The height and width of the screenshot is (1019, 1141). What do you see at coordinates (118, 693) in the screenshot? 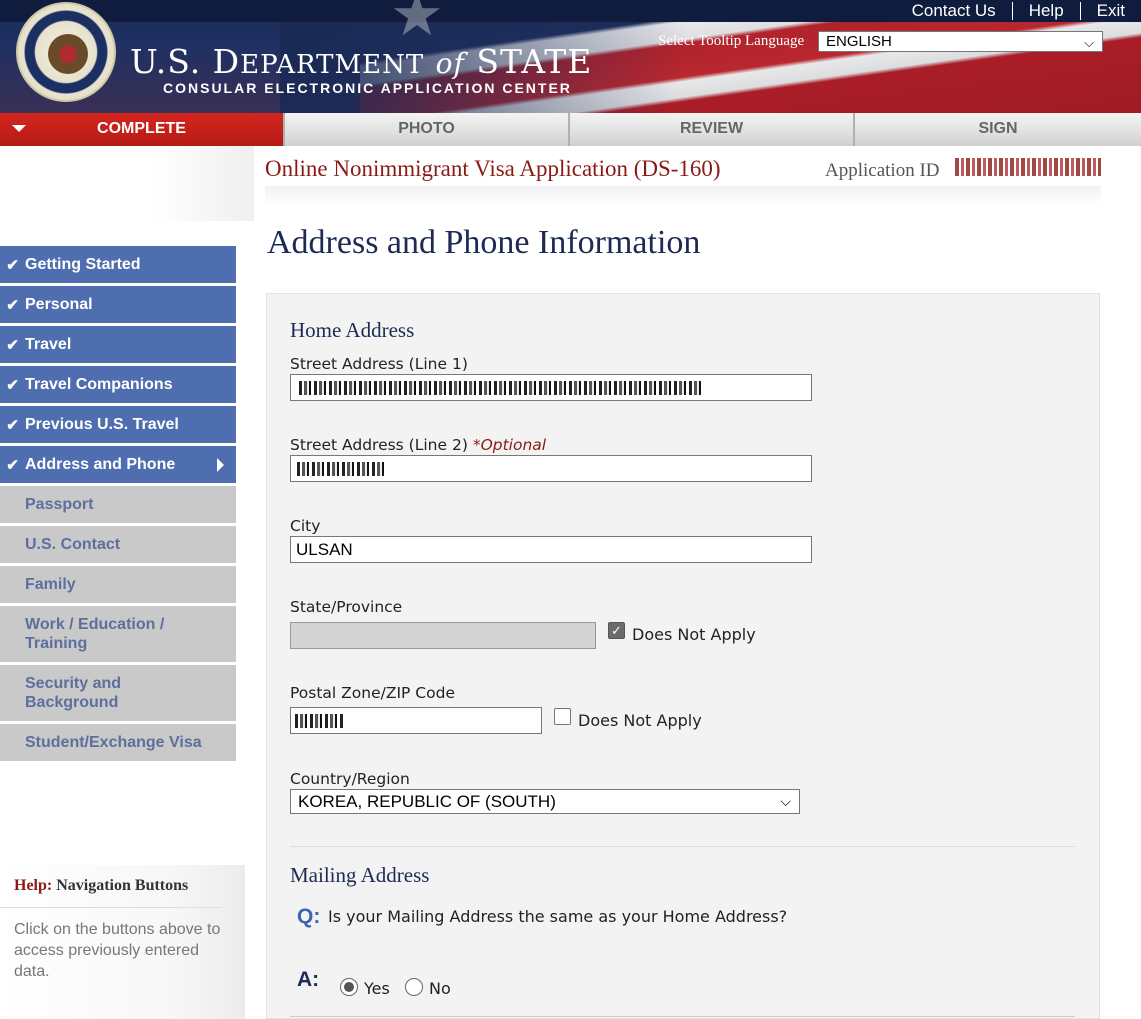
I see `sidebar-item-security-background: Security and Background` at bounding box center [118, 693].